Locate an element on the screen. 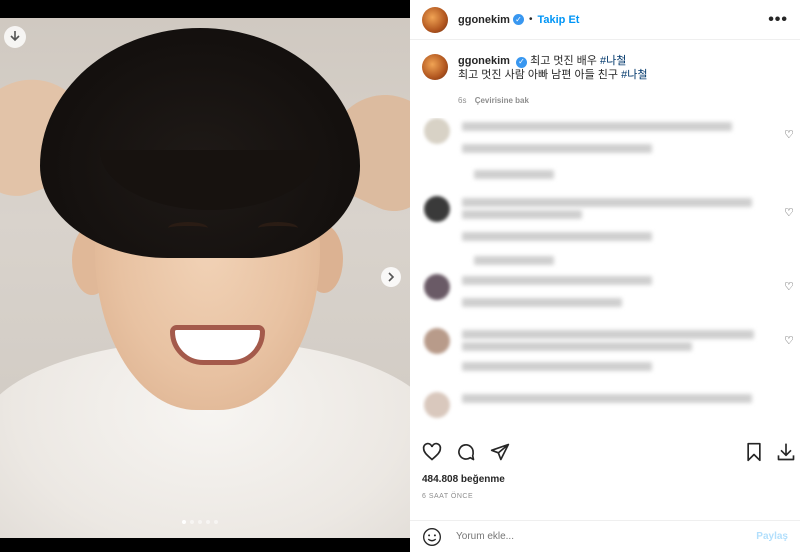 The height and width of the screenshot is (552, 800). photo-top-border is located at coordinates (205, 9).